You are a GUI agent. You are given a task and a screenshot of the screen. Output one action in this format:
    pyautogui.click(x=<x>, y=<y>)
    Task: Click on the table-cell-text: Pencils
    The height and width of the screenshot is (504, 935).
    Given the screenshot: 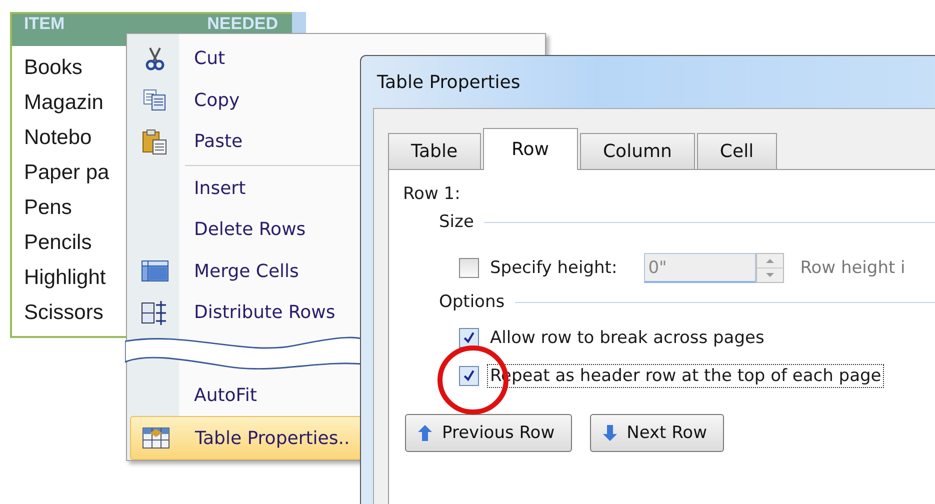 What is the action you would take?
    pyautogui.click(x=58, y=243)
    